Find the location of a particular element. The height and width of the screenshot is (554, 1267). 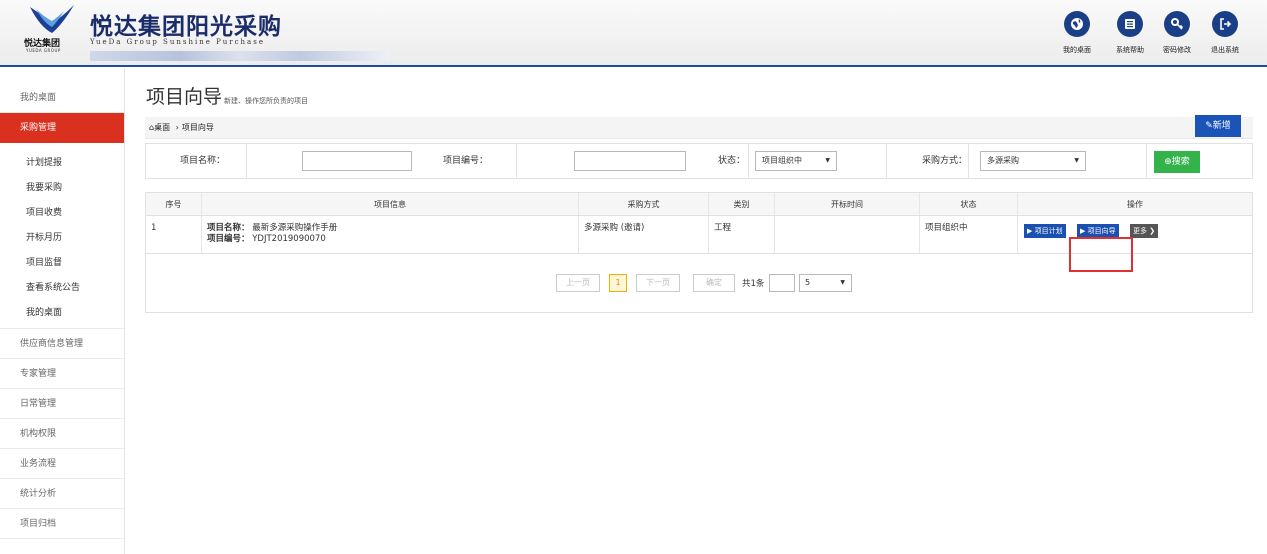

submenu-plan-submit: 计划提报 is located at coordinates (62, 163).